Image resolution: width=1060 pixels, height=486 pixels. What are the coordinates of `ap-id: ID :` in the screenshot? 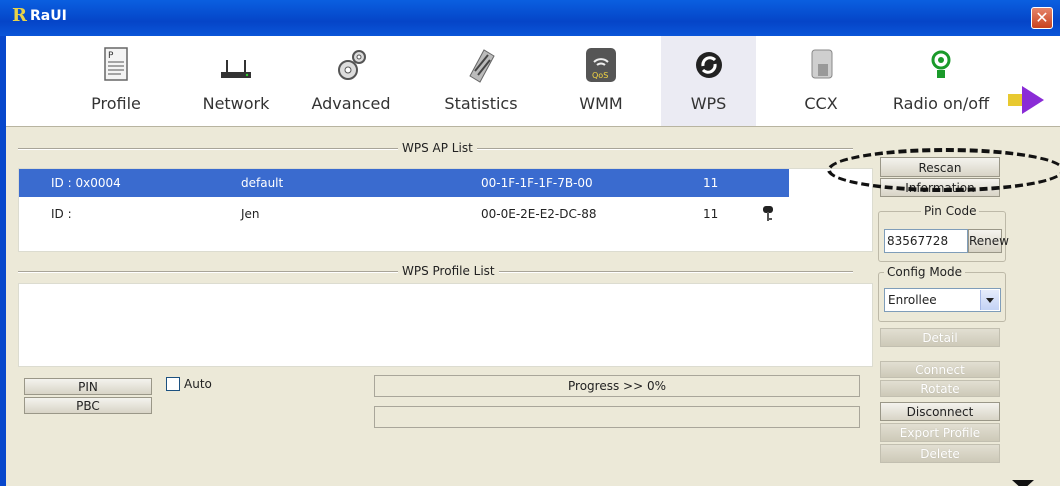 It's located at (61, 214).